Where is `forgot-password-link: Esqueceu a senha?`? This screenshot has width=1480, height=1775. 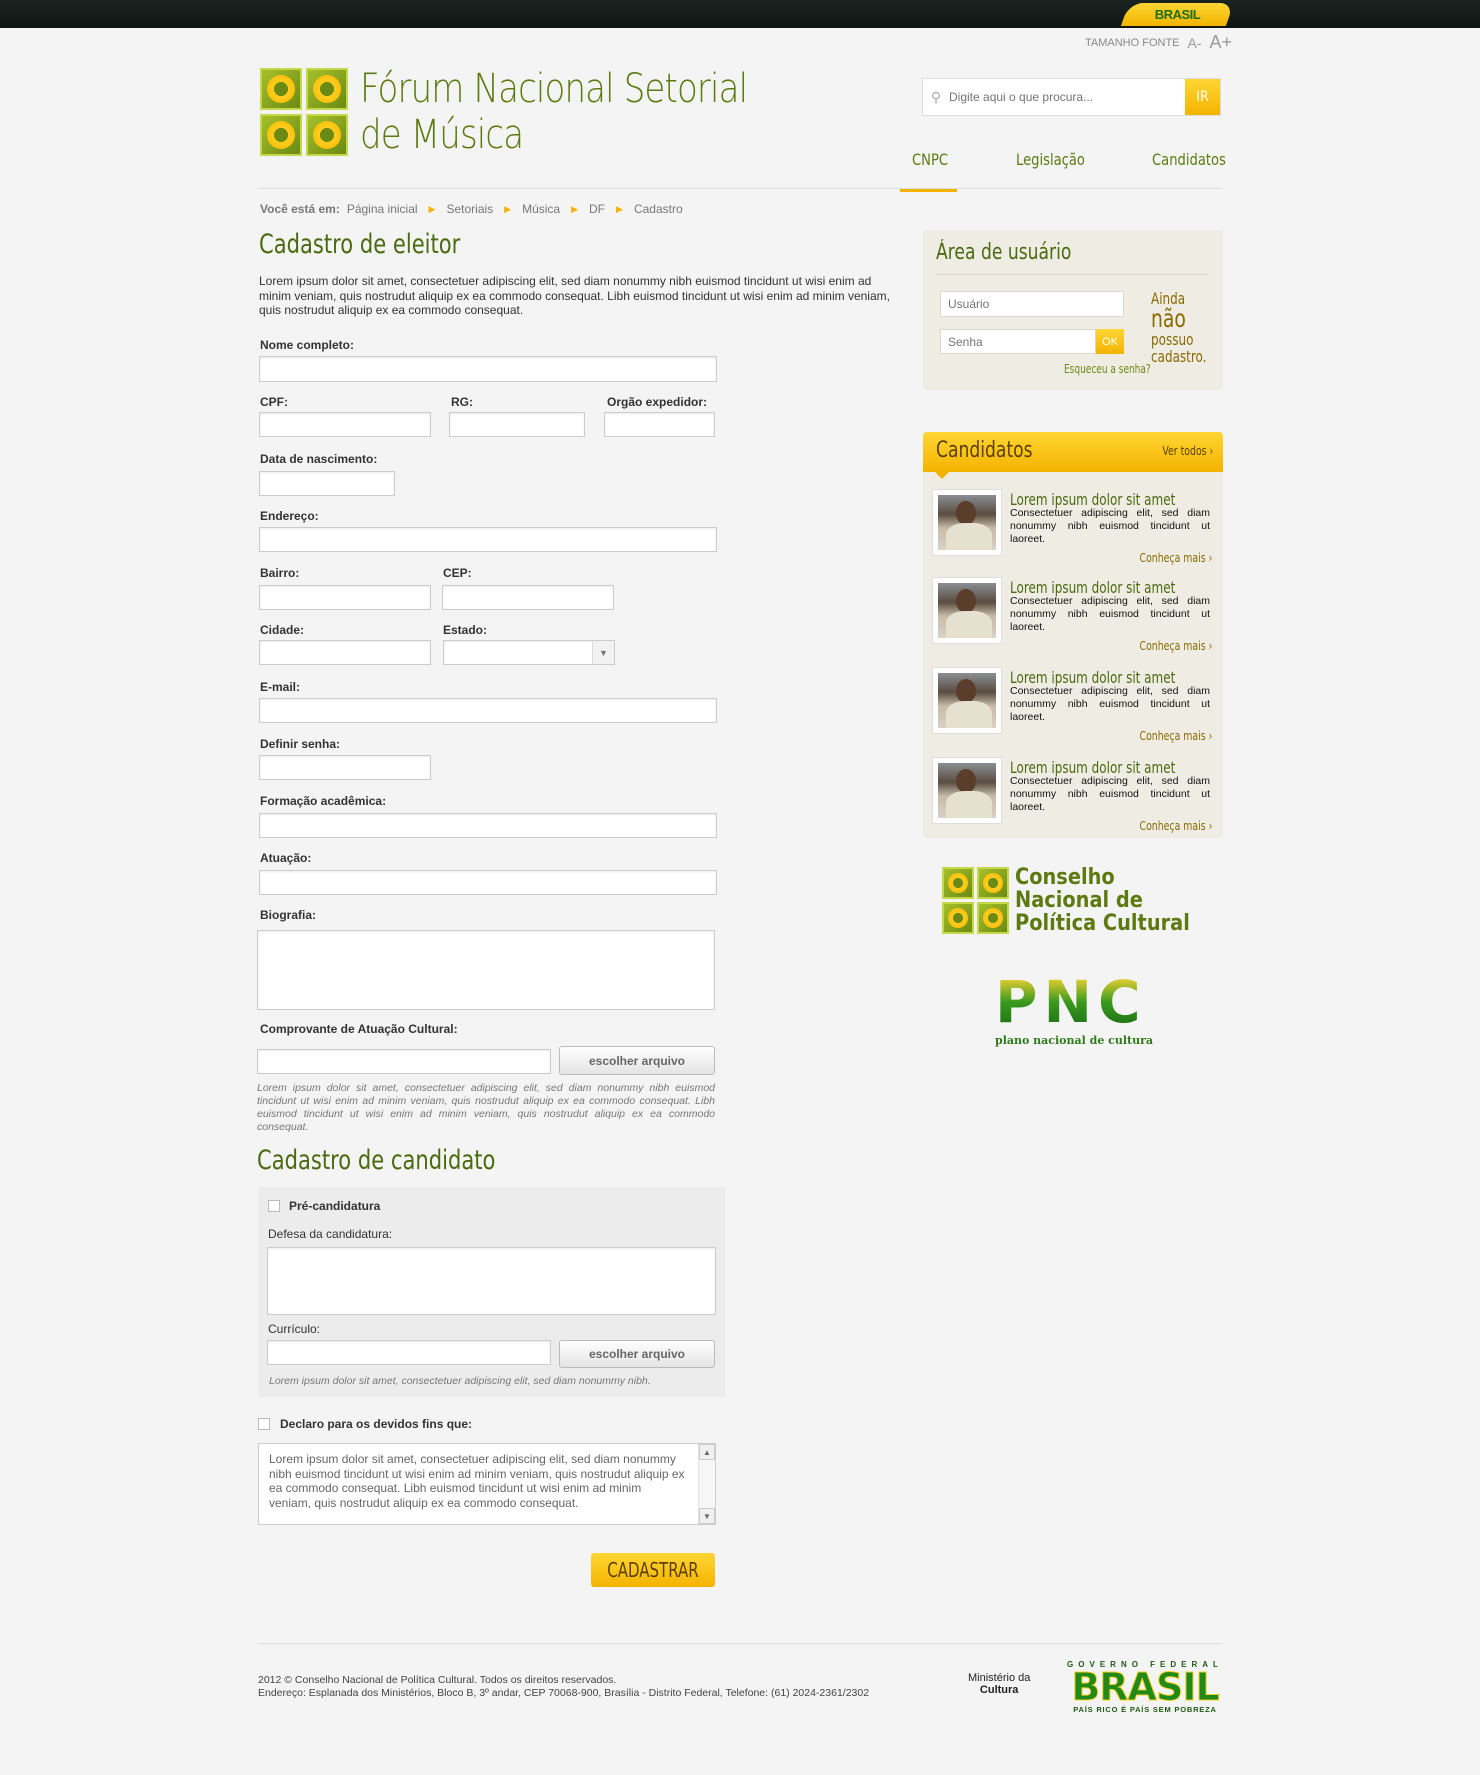 forgot-password-link: Esqueceu a senha? is located at coordinates (1107, 369).